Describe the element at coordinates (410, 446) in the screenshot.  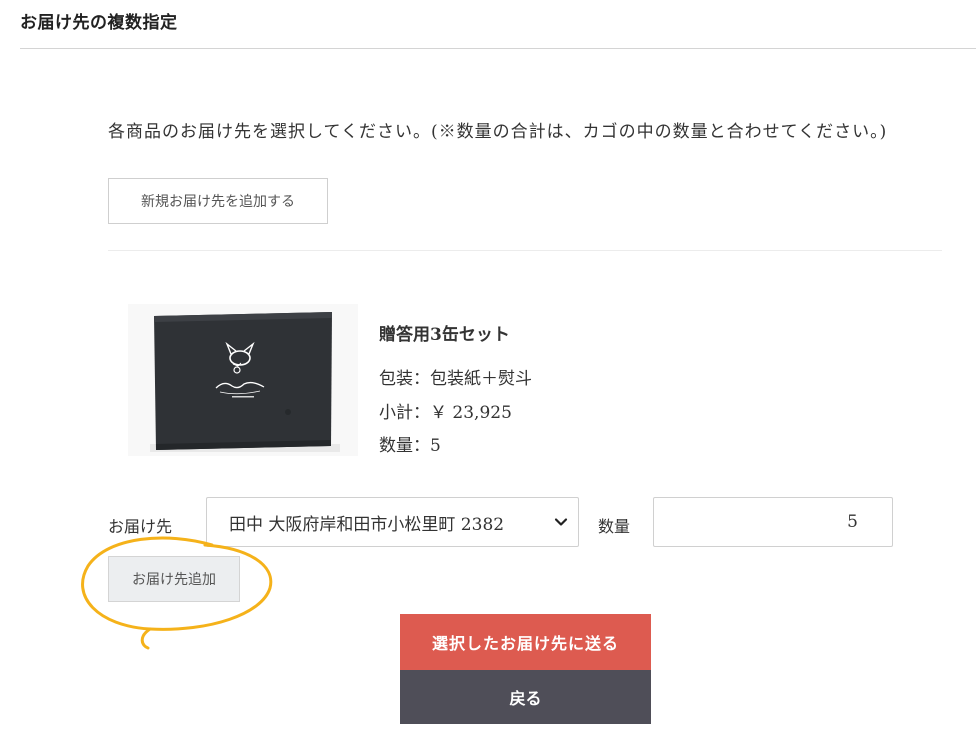
I see `product-quantity: 数量：5` at that location.